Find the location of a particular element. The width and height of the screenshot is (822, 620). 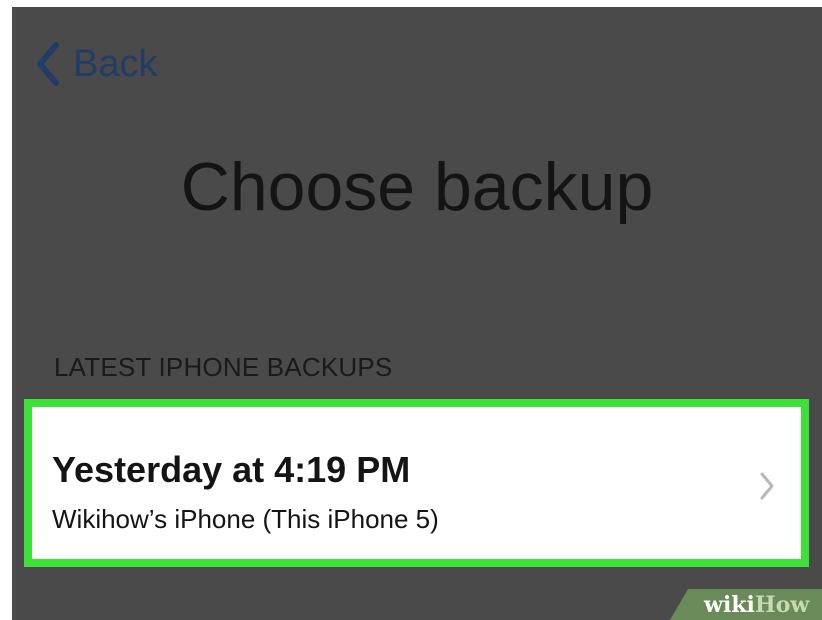

back-button: Back is located at coordinates (95, 64).